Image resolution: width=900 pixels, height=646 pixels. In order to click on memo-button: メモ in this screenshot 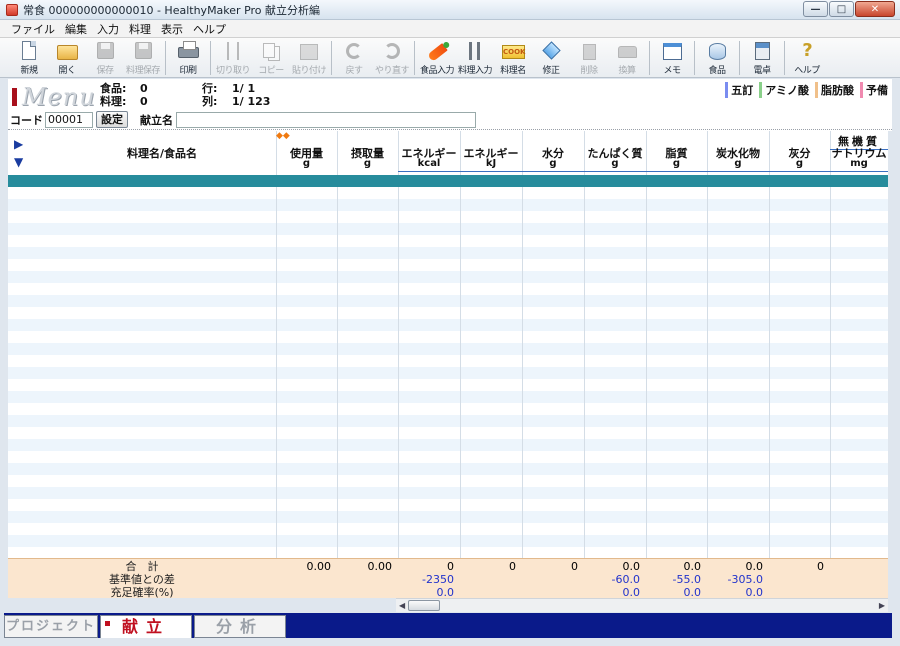, I will do `click(672, 57)`.